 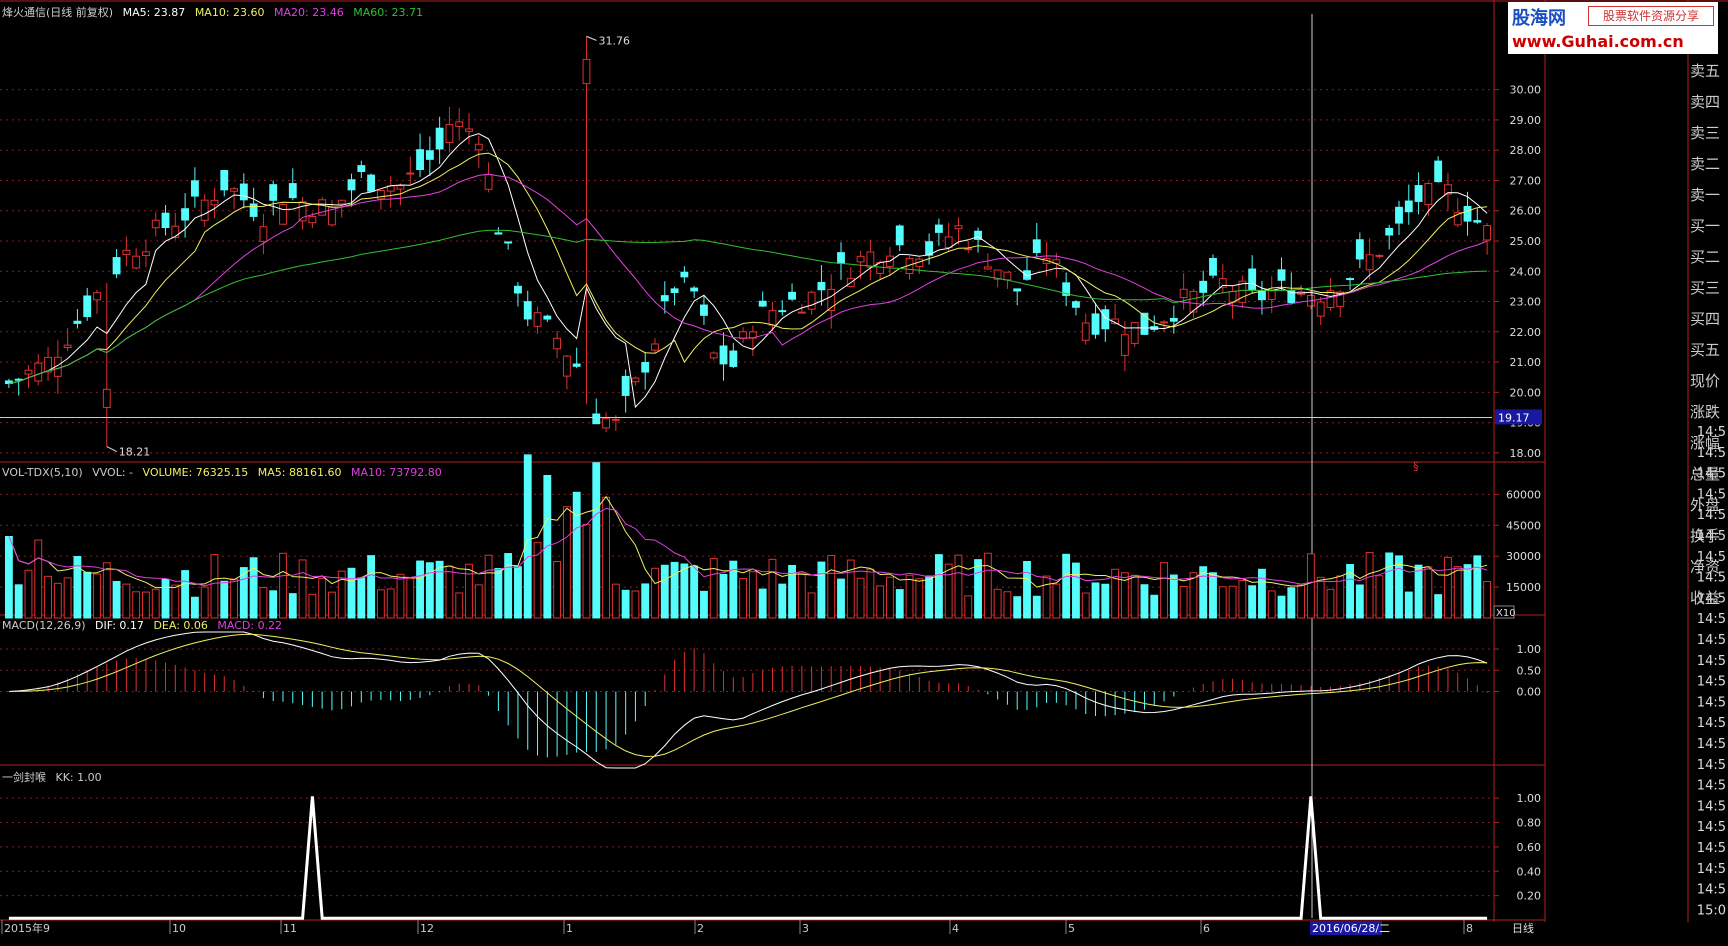 I want to click on kk-header: 一剑封喉 KK: 1.00, so click(x=55, y=777).